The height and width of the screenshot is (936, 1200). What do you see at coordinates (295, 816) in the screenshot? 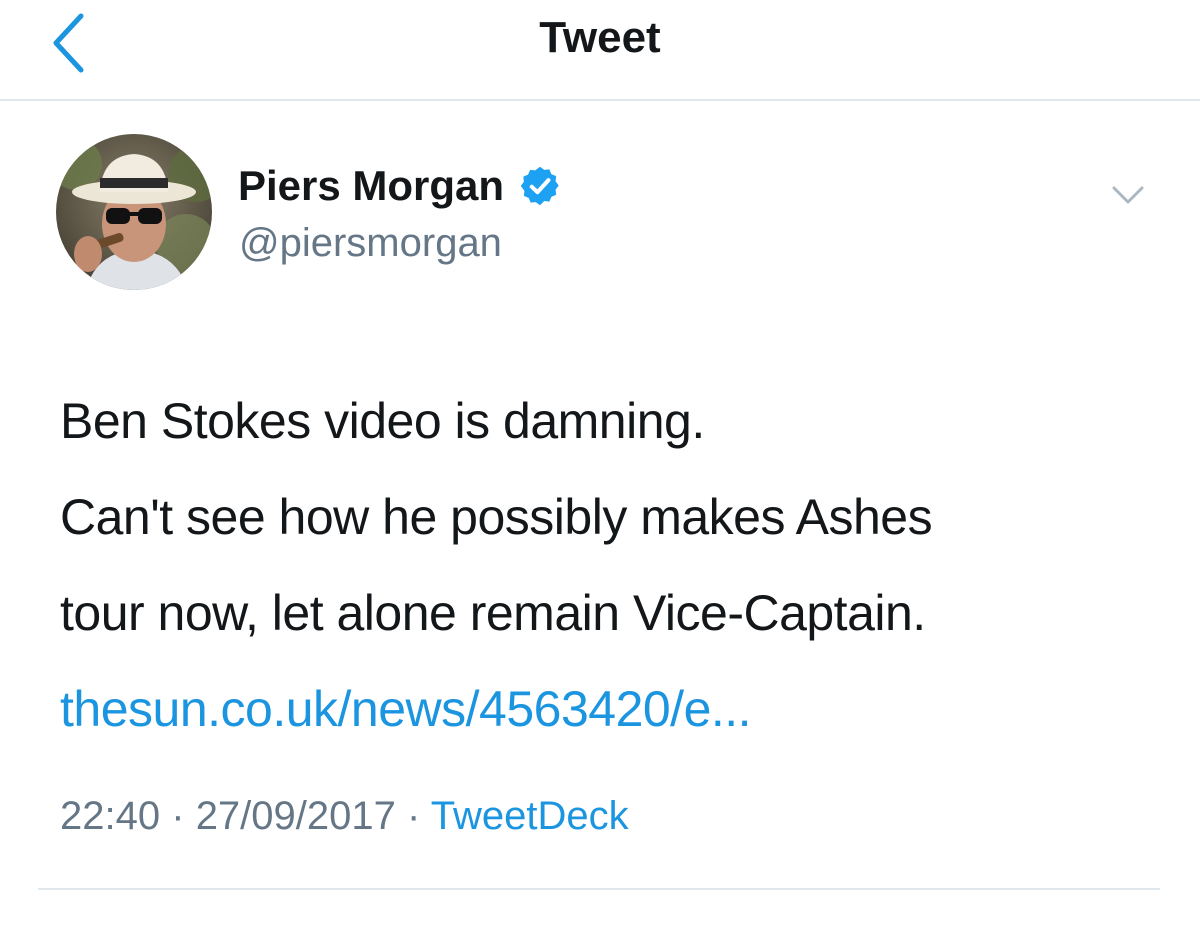
I see `tweet-date: 27/09/2017` at bounding box center [295, 816].